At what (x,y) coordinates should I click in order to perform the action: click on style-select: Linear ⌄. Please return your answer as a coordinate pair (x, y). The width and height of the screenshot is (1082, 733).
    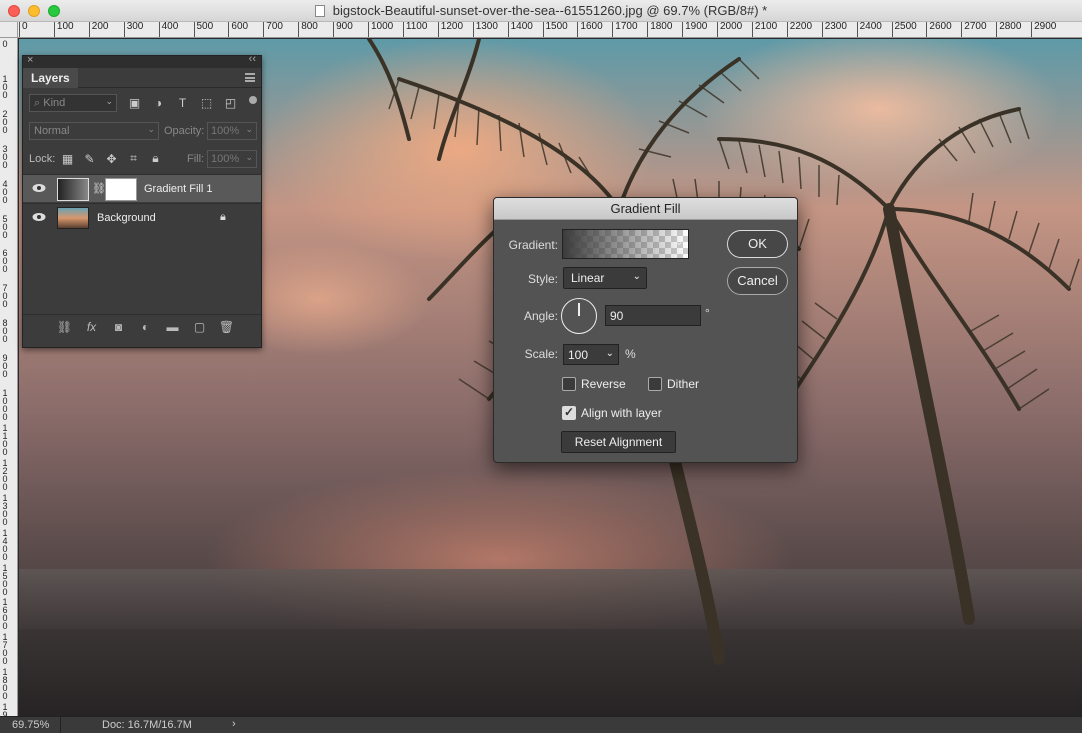
    Looking at the image, I should click on (605, 278).